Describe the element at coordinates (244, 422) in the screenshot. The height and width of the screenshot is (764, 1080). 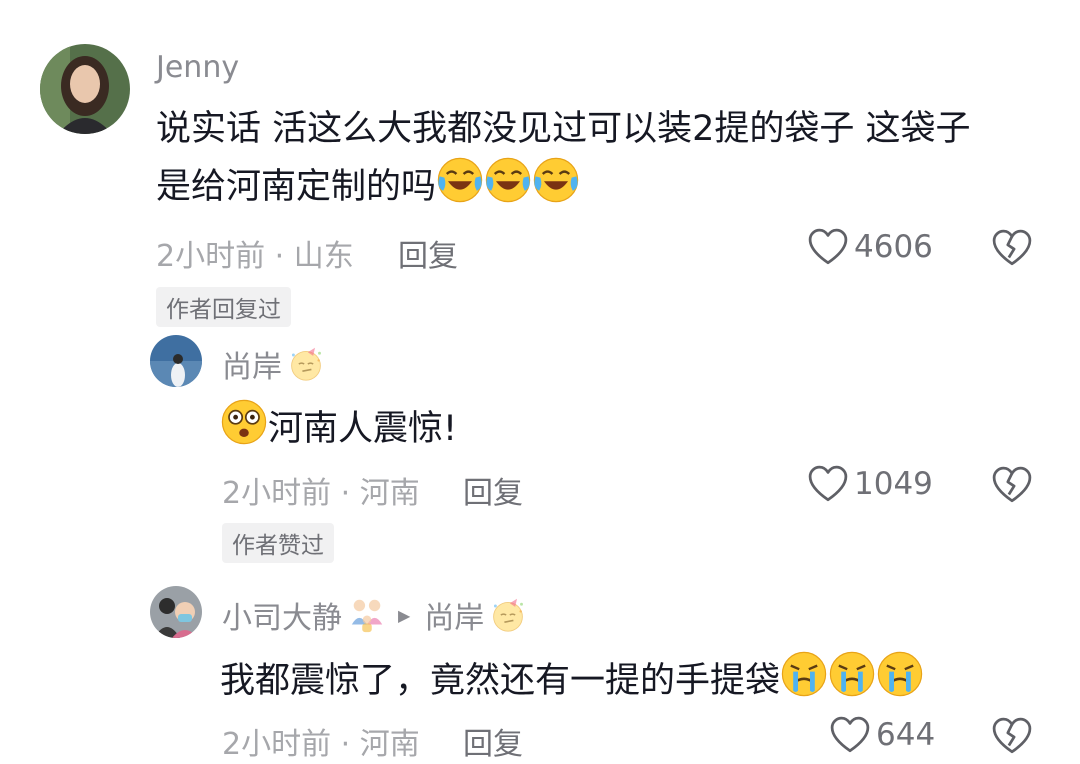
I see `shocked-face-emoji` at that location.